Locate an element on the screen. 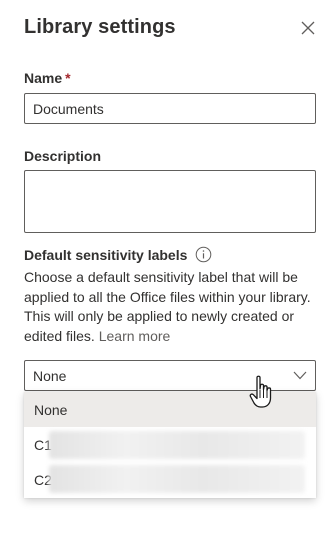 The height and width of the screenshot is (537, 331). required-marker: * is located at coordinates (68, 78).